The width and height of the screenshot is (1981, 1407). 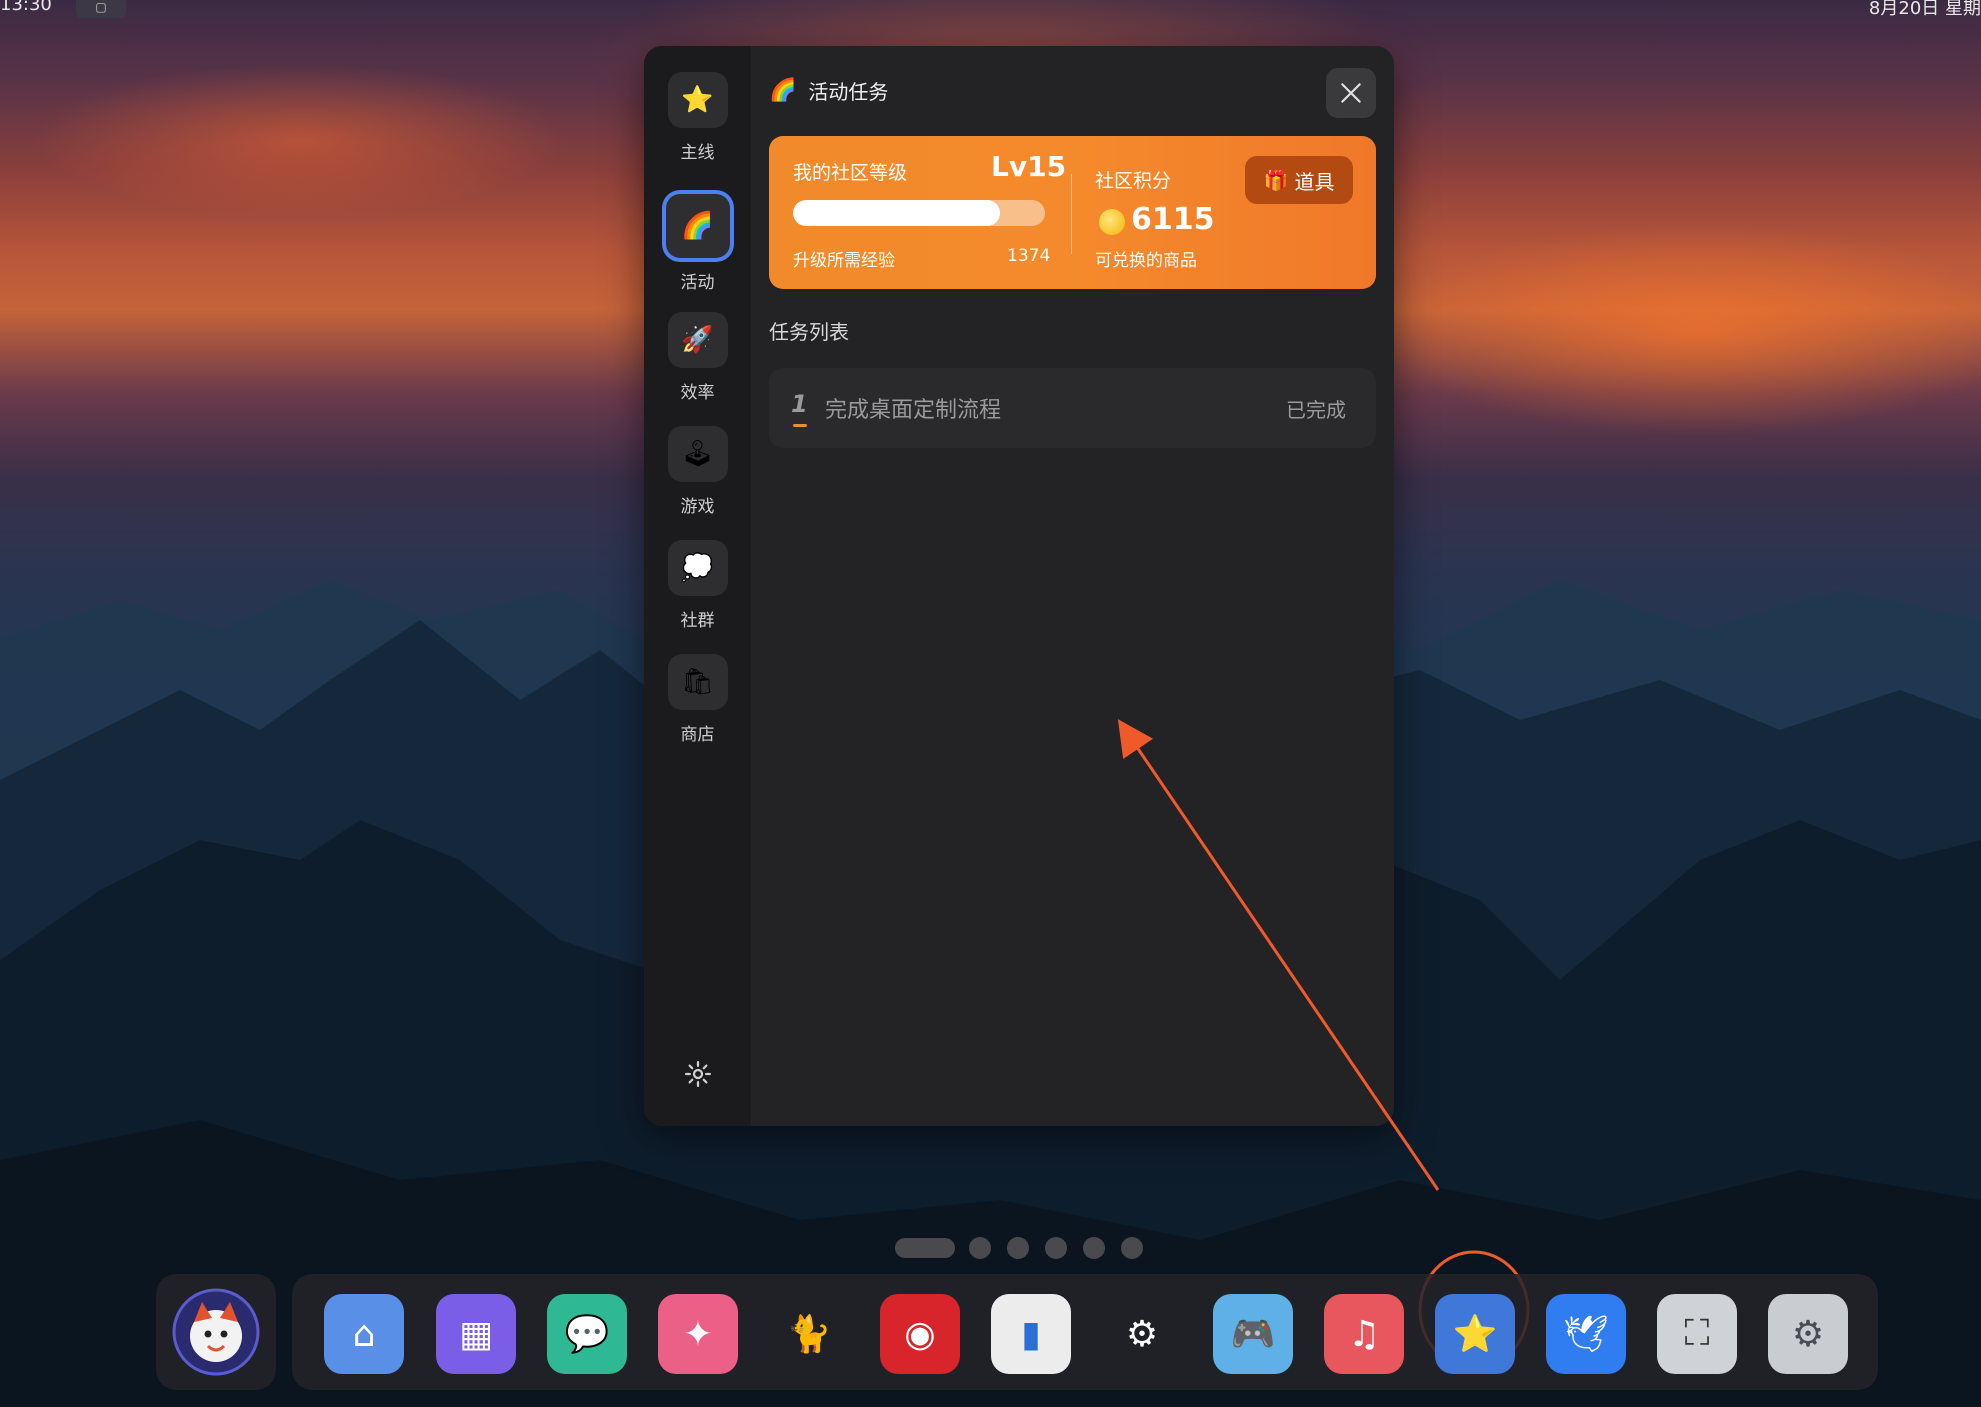 What do you see at coordinates (1475, 1334) in the screenshot?
I see `star-badge-icon: ⭐` at bounding box center [1475, 1334].